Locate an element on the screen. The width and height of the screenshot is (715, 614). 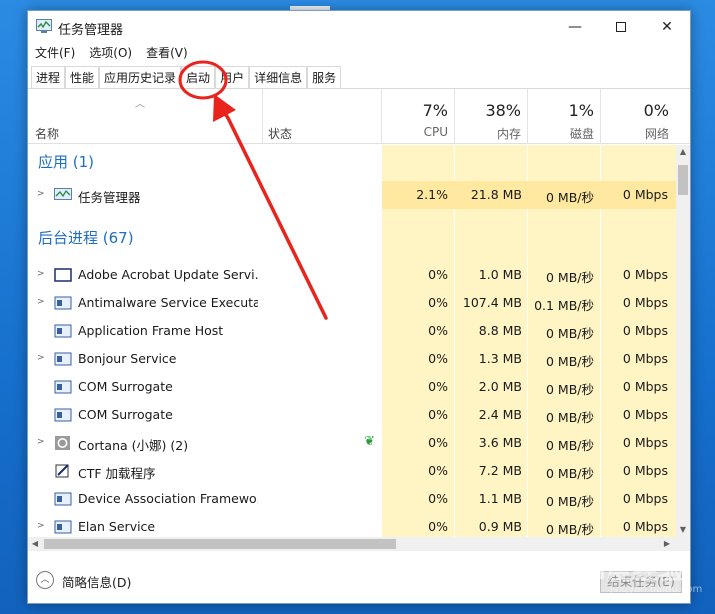
horizontal-scroll-thumb is located at coordinates (220, 544).